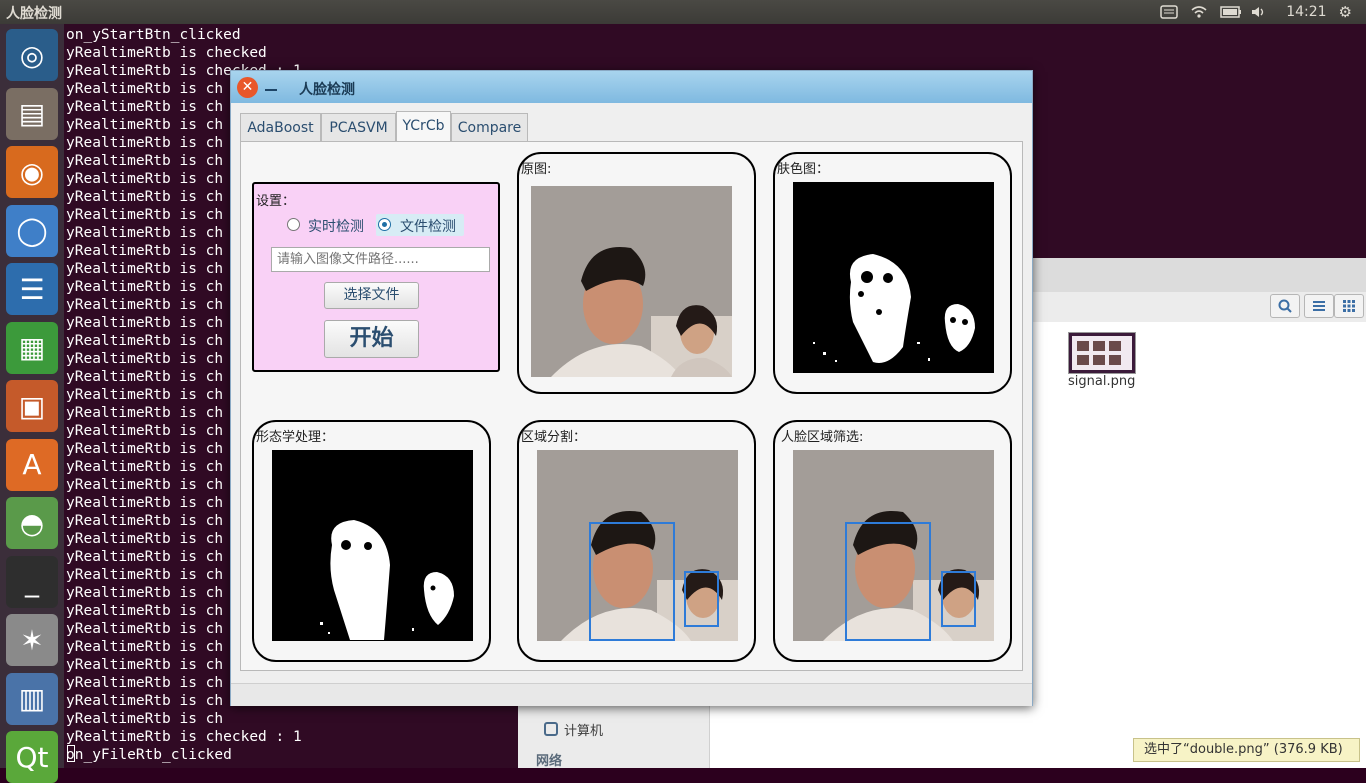 Image resolution: width=1366 pixels, height=783 pixels. I want to click on file-path-input, so click(380, 259).